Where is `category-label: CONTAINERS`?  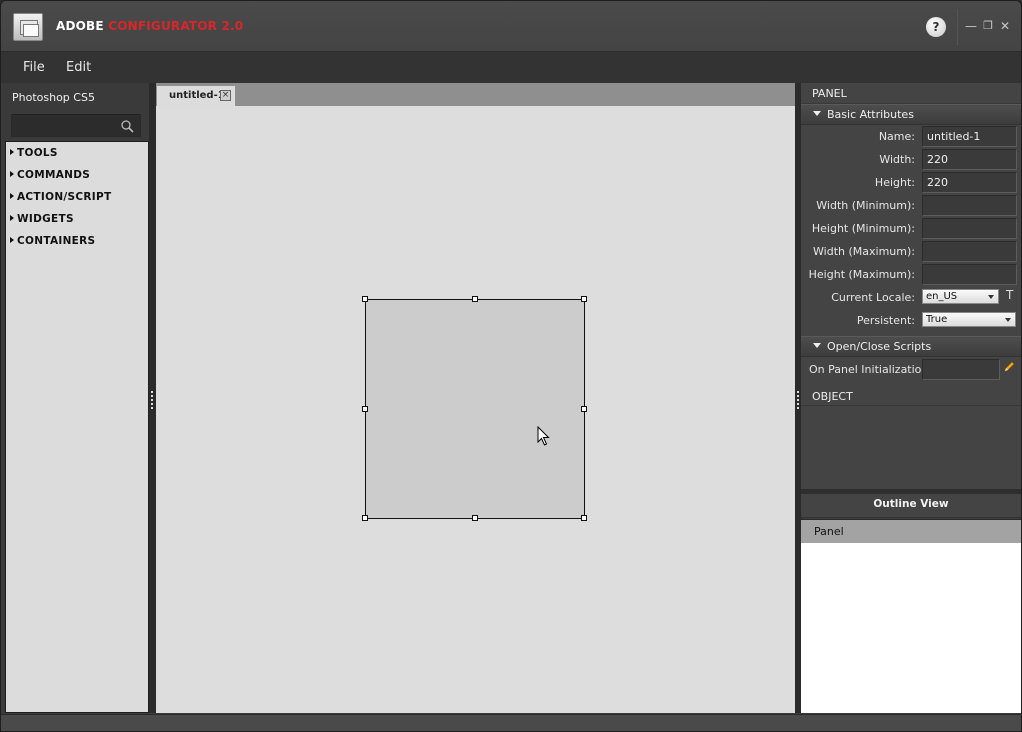 category-label: CONTAINERS is located at coordinates (56, 241).